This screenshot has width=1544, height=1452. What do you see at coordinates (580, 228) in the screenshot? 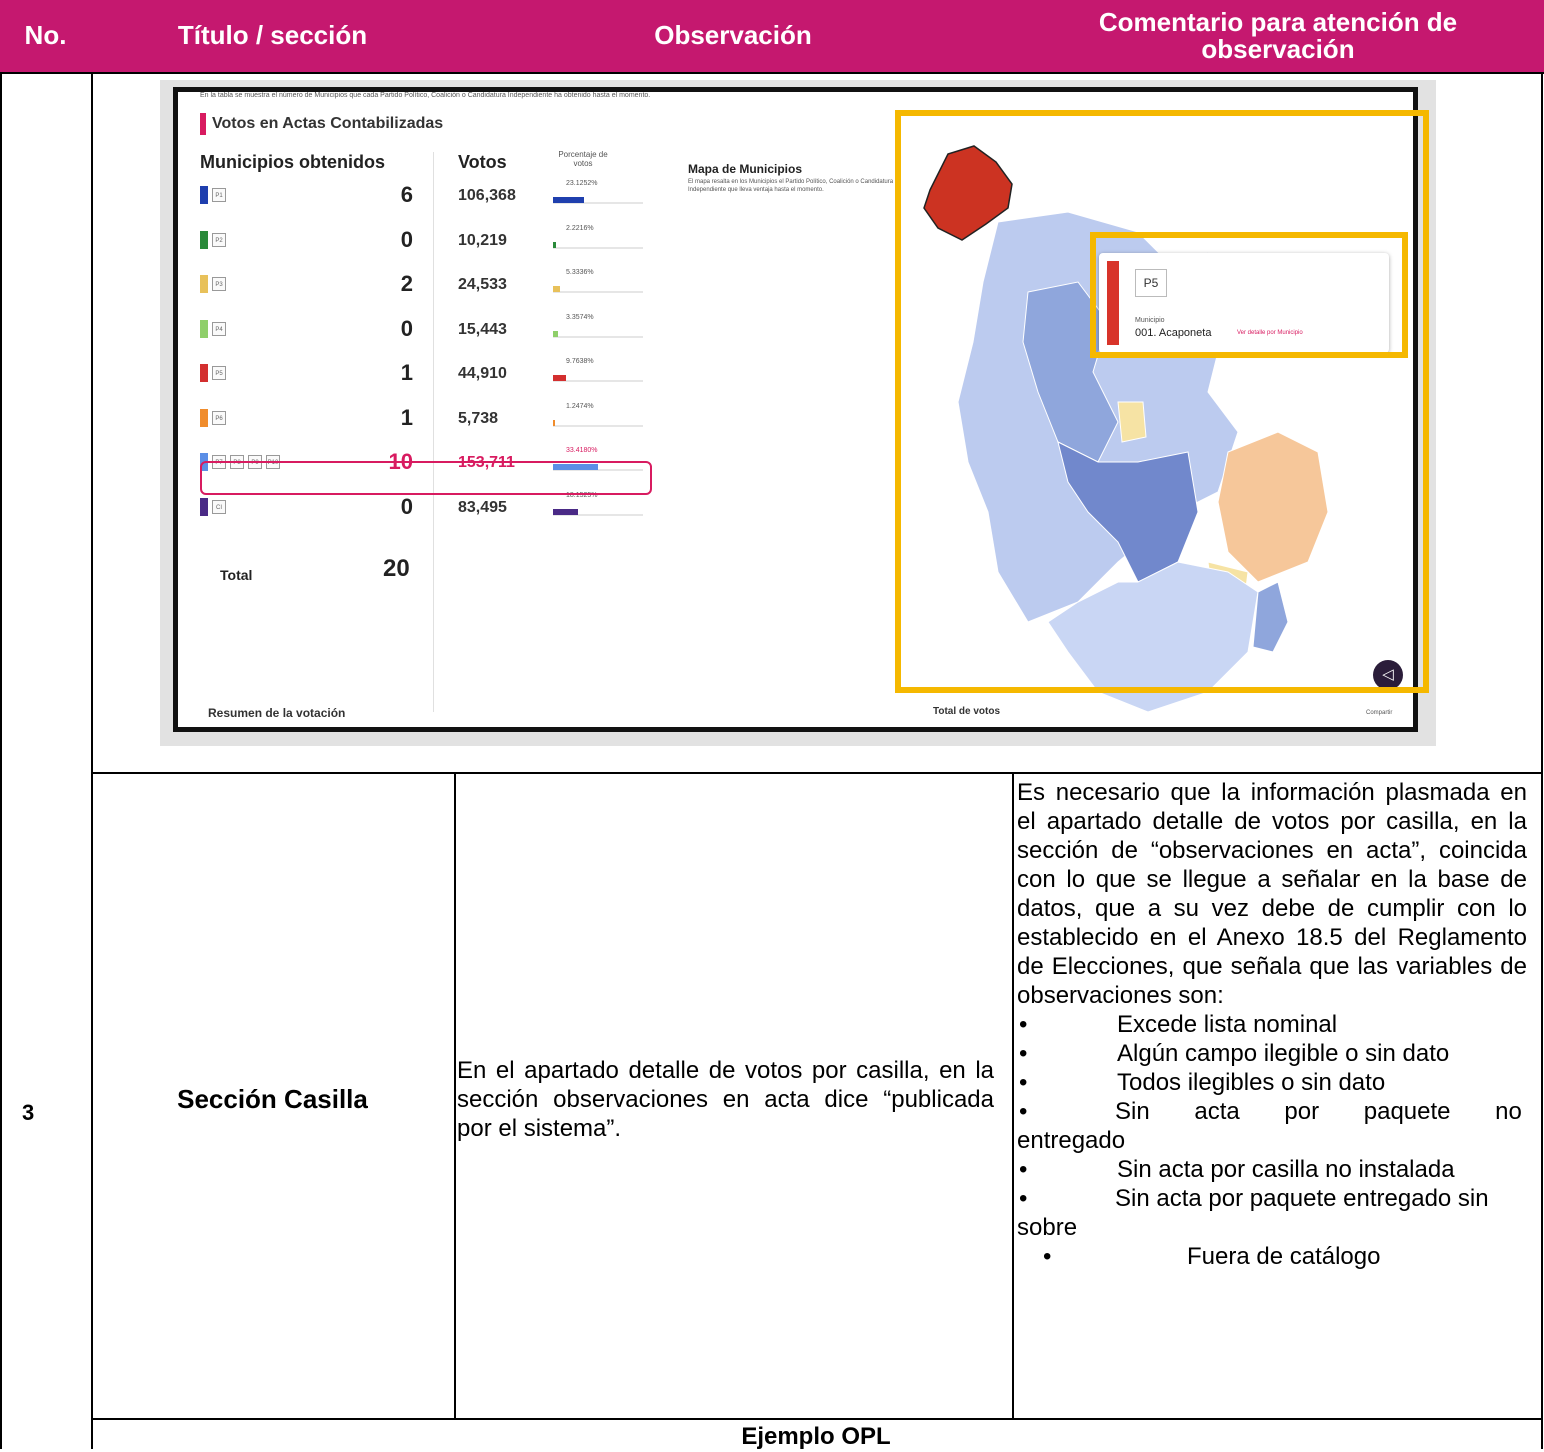
I see `porcentaje-value: 2.2216%` at bounding box center [580, 228].